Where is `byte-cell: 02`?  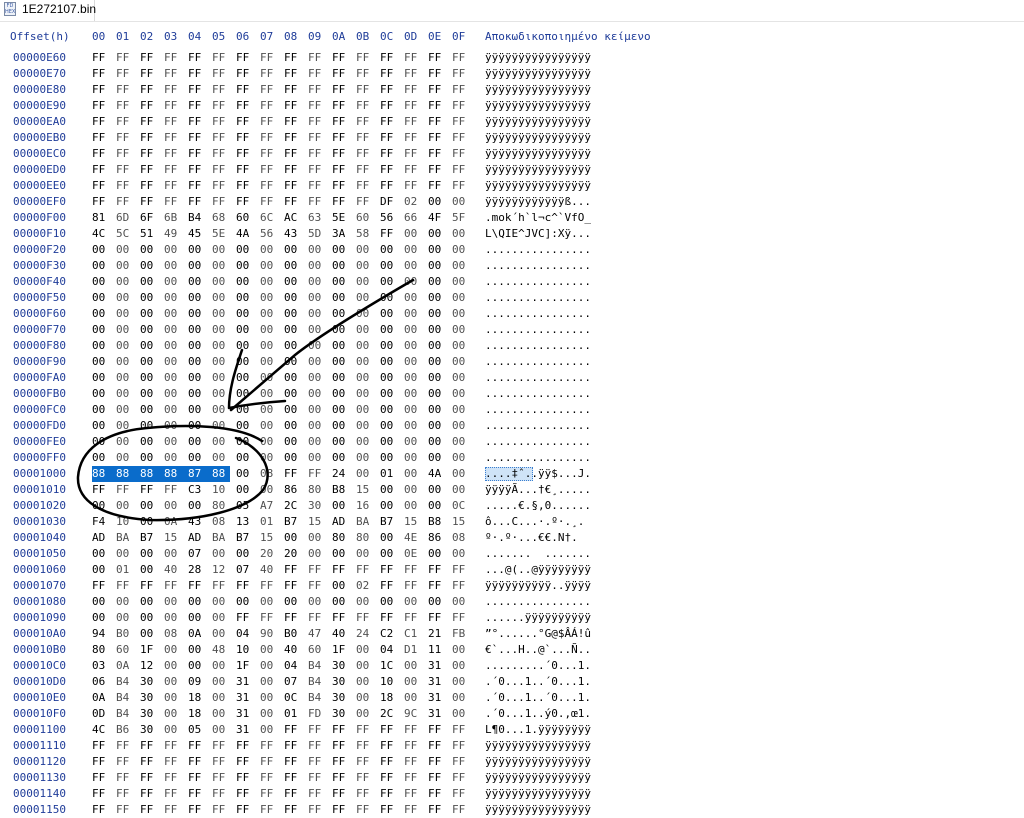
byte-cell: 02 is located at coordinates (413, 202).